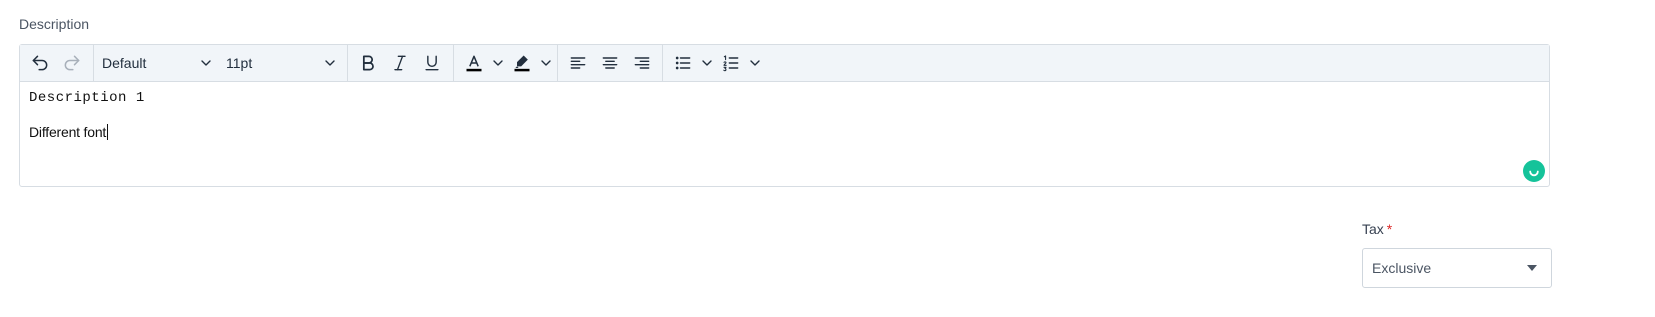 This screenshot has height=317, width=1655. I want to click on history-group, so click(57, 63).